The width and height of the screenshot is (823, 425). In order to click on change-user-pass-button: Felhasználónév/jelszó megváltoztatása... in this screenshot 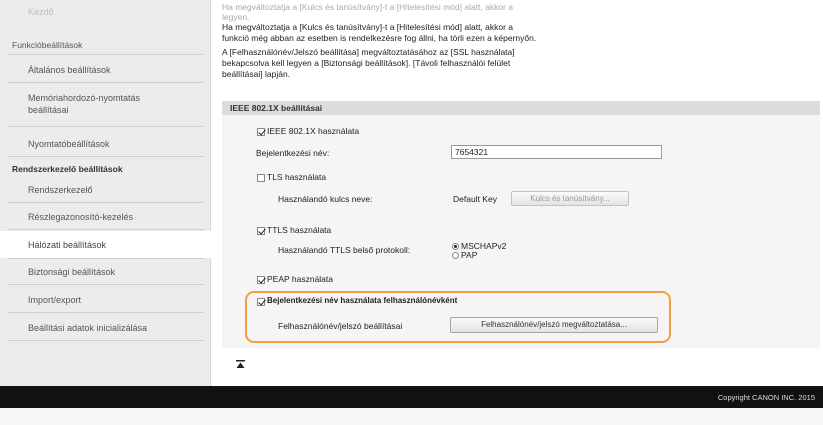, I will do `click(554, 325)`.